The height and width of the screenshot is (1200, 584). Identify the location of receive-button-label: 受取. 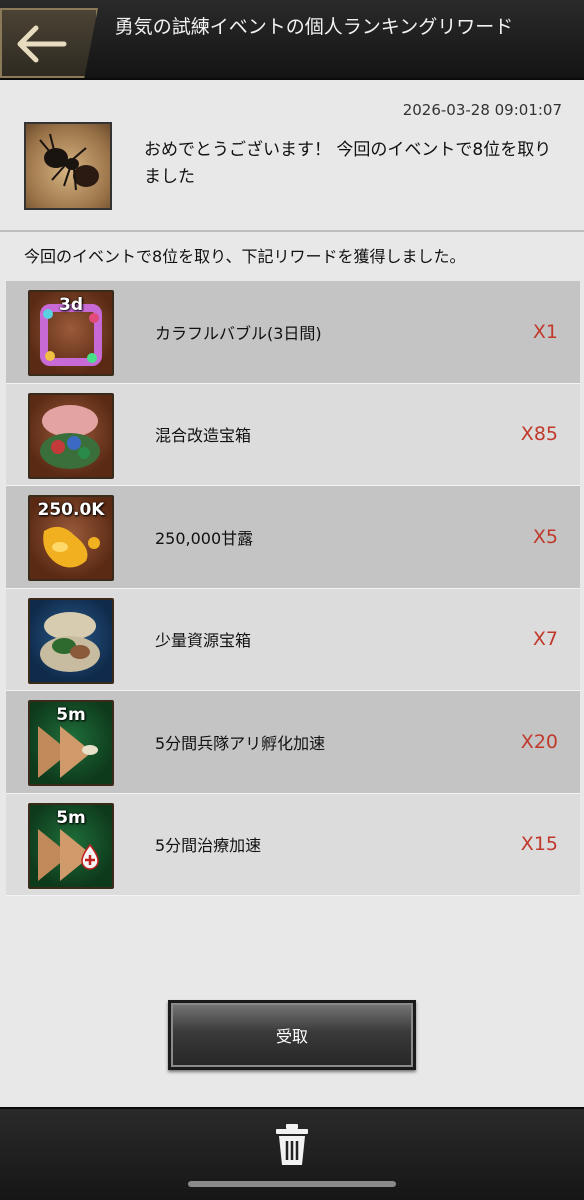
(291, 1036).